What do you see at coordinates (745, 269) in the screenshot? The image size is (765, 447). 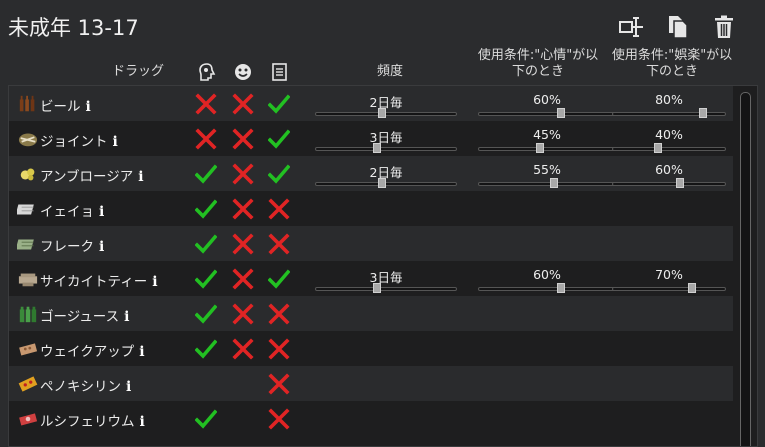 I see `scrollbar` at bounding box center [745, 269].